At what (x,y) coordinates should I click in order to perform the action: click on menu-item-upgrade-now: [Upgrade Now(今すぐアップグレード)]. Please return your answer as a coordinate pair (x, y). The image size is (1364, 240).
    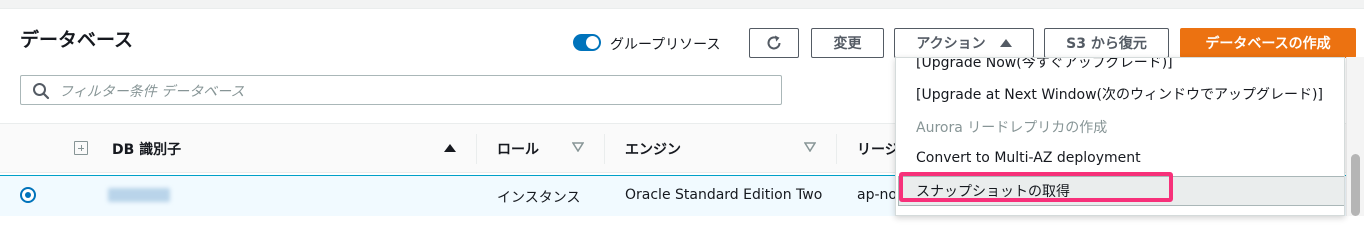
    Looking at the image, I should click on (1044, 65).